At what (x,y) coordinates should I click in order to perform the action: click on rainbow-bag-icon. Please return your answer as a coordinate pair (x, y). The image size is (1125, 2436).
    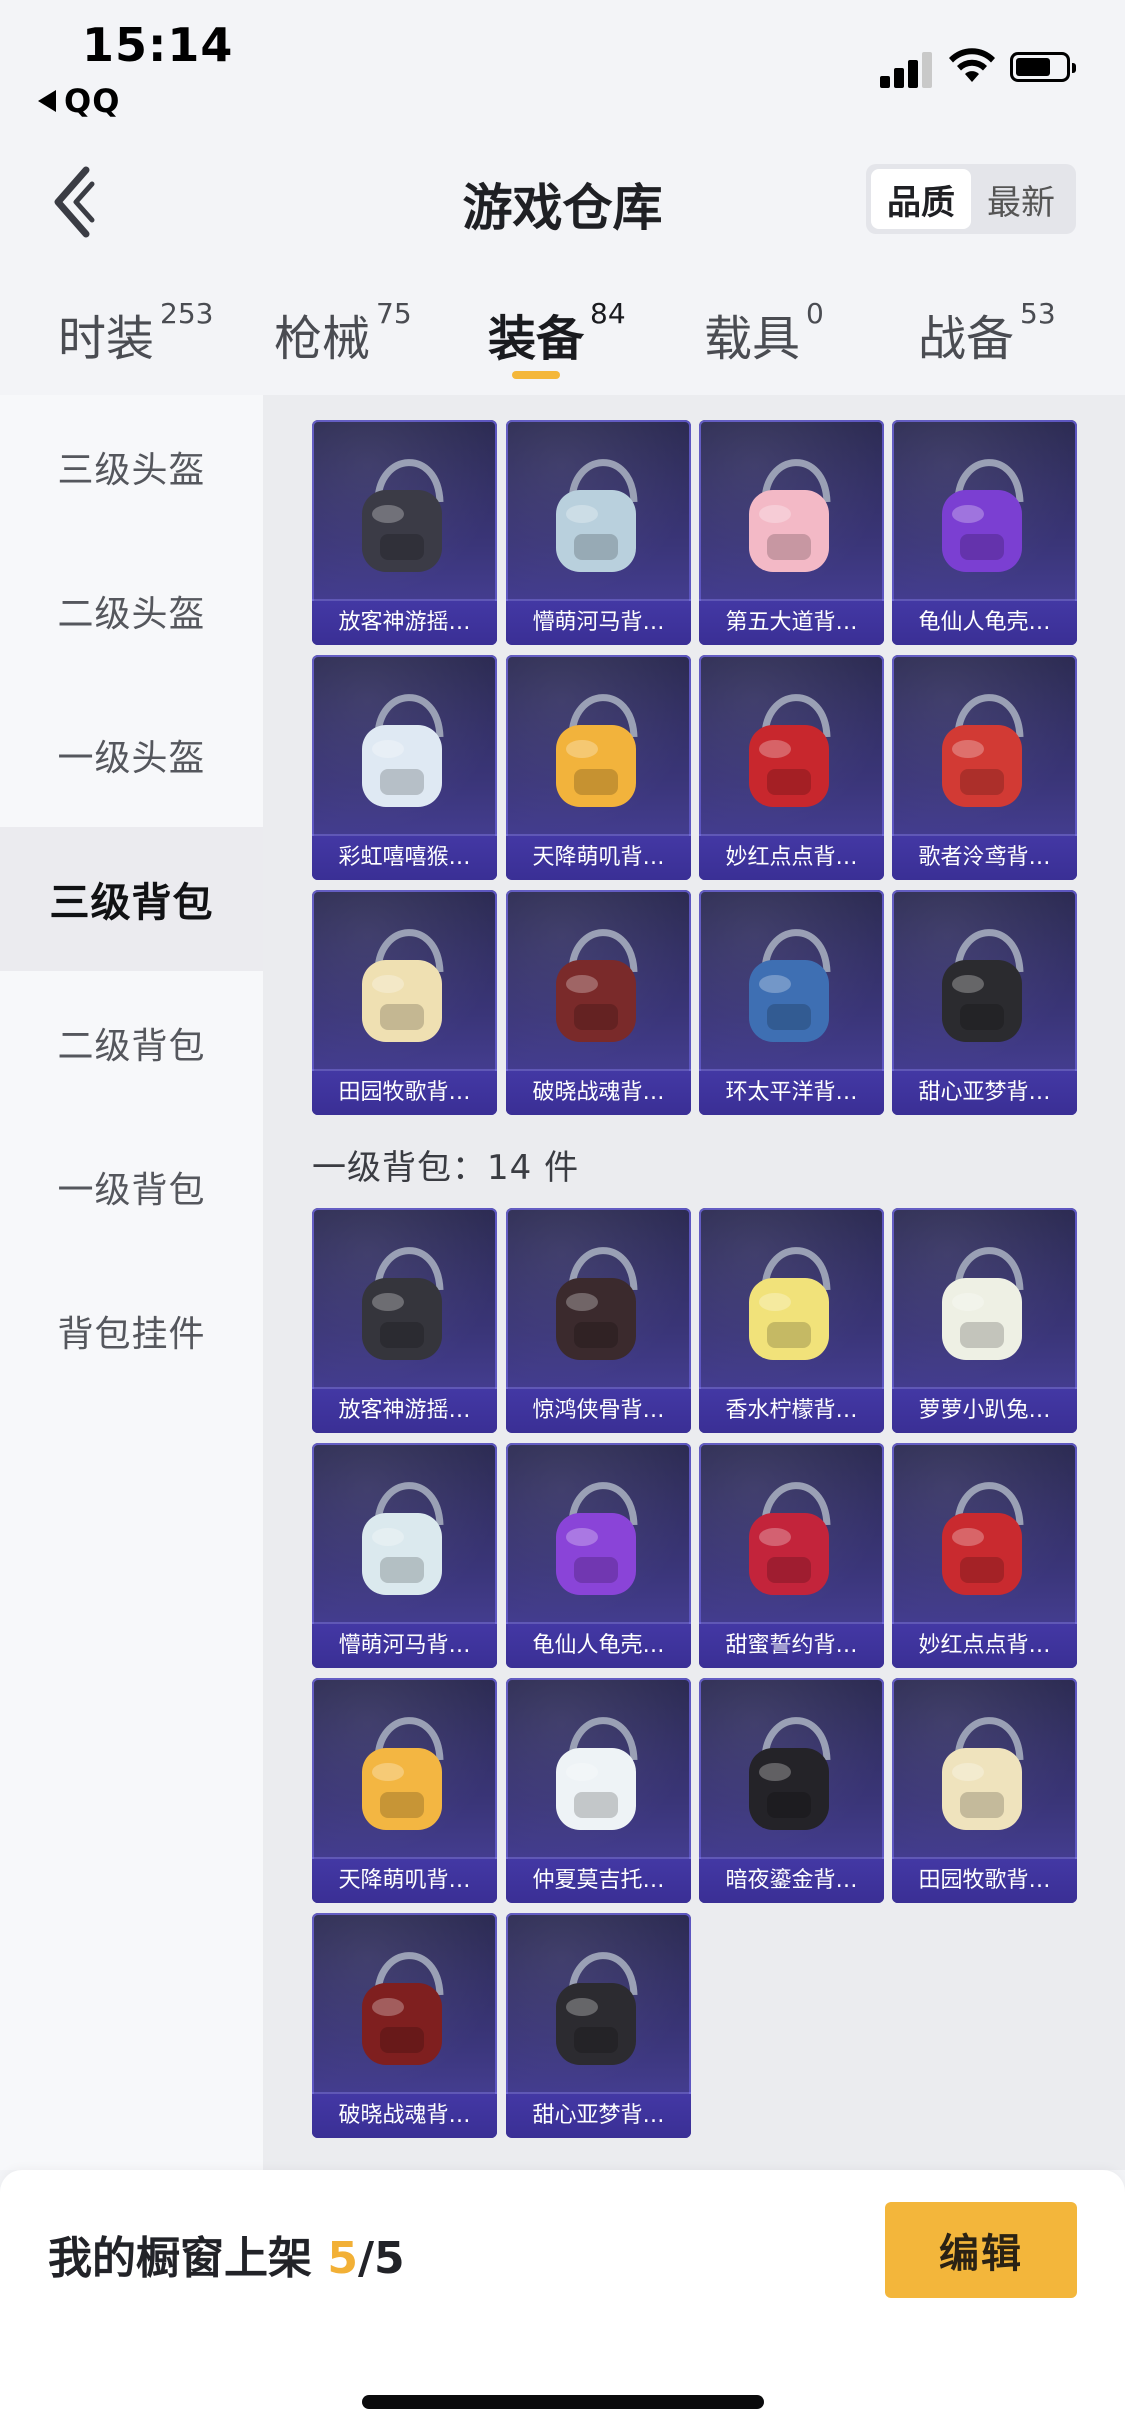
    Looking at the image, I should click on (403, 750).